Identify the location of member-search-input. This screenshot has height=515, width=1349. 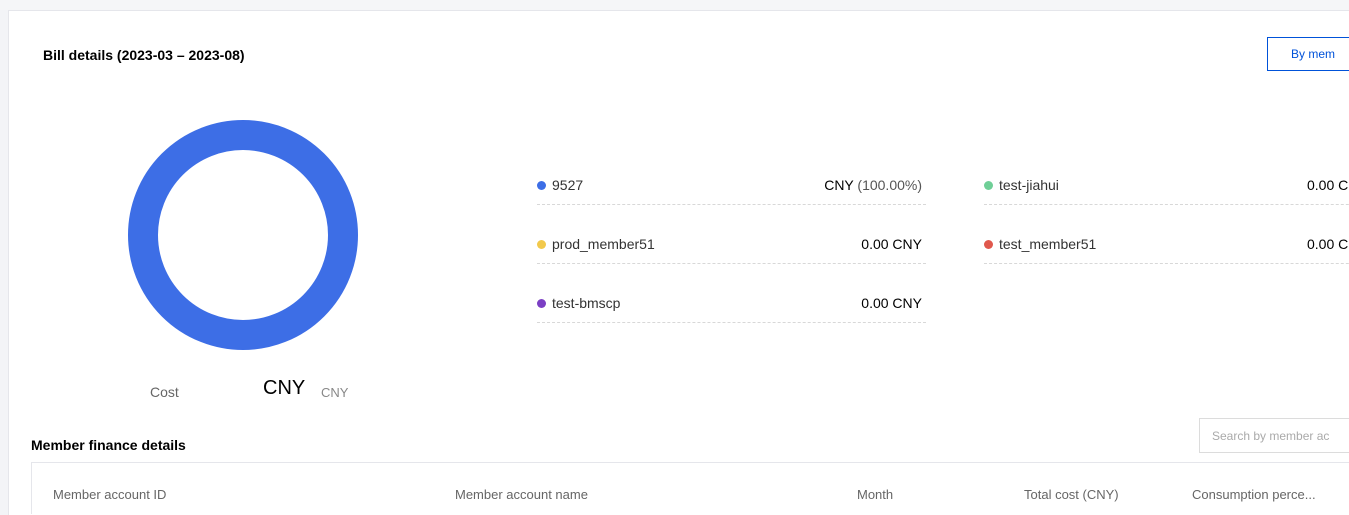
(1274, 435).